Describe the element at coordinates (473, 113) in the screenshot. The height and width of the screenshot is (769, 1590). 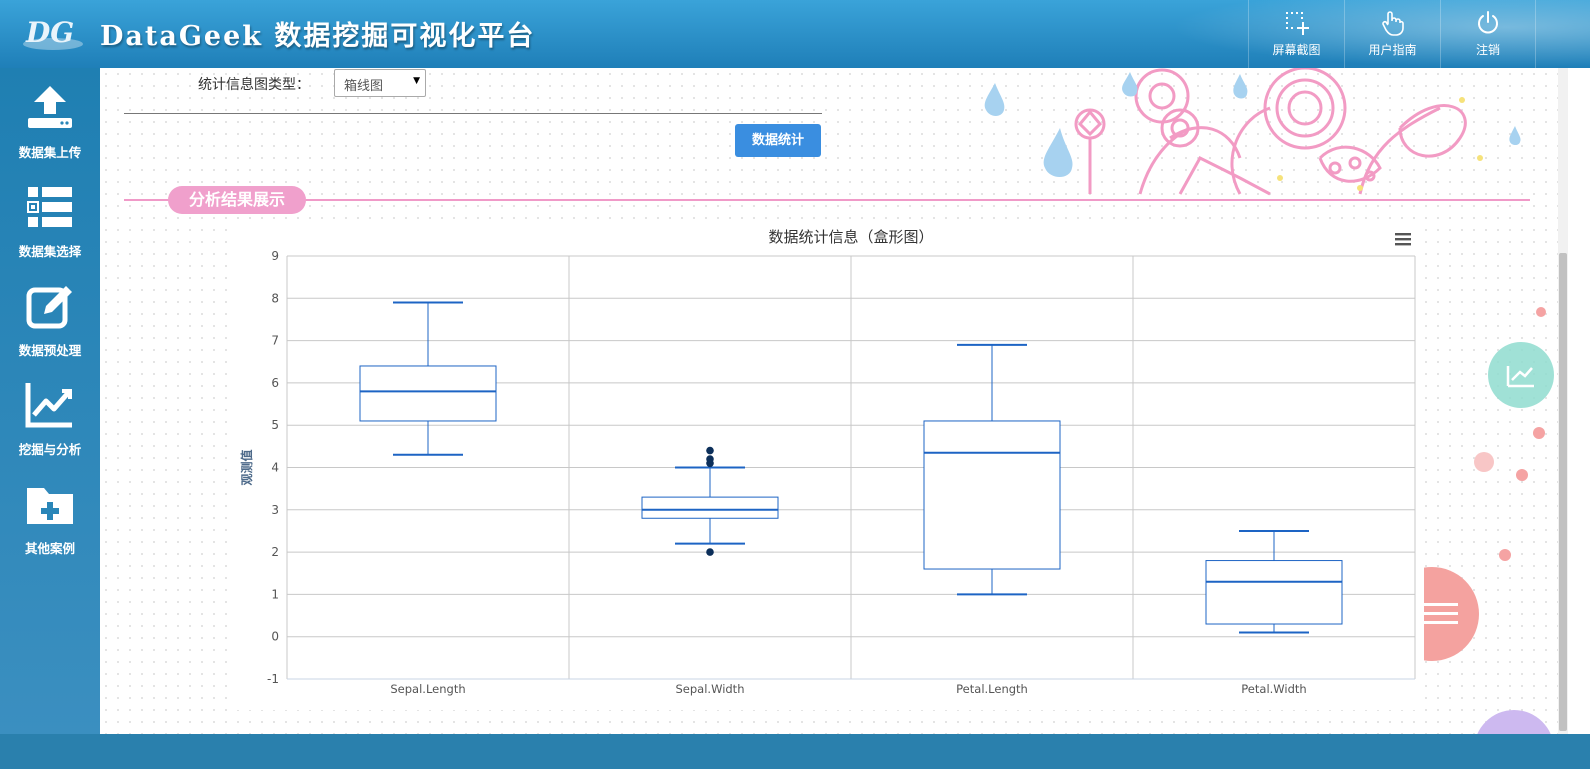
I see `divider` at that location.